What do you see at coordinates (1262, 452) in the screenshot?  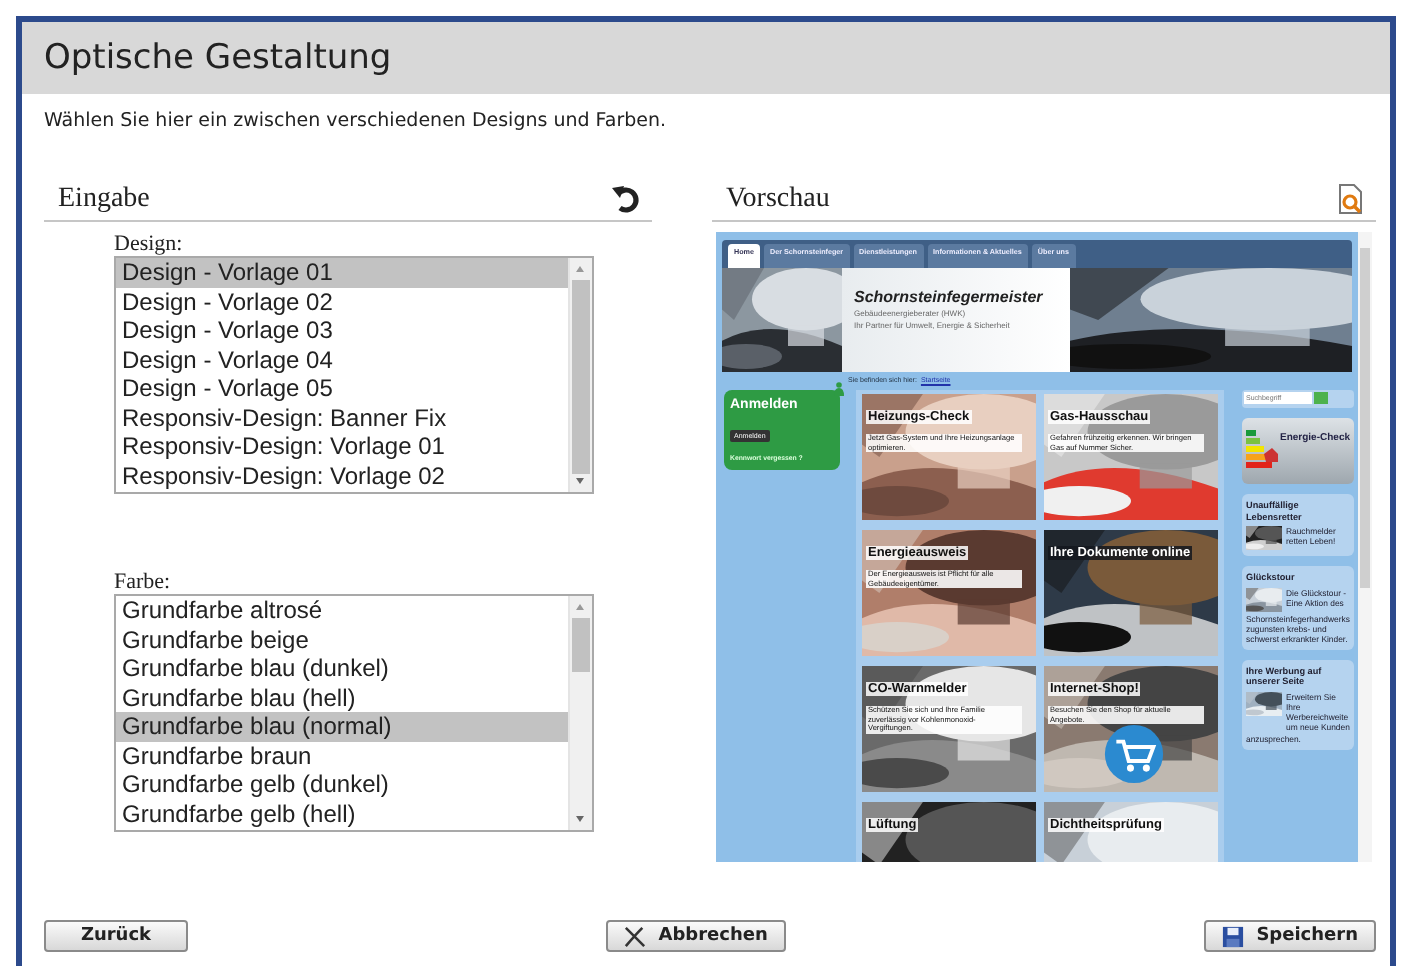 I see `energy-rating-icon` at bounding box center [1262, 452].